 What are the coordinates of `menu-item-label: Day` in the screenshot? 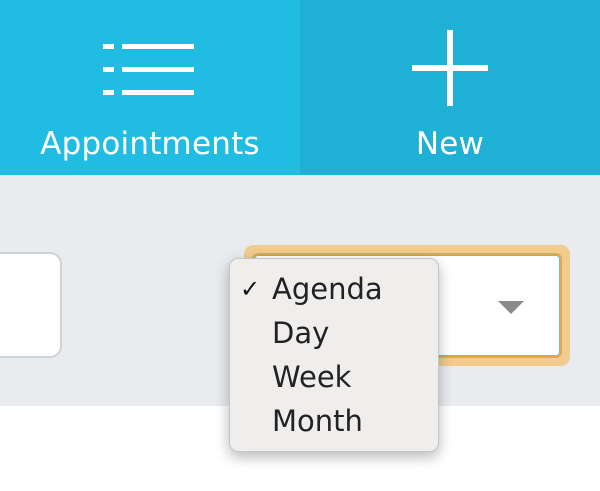 It's located at (301, 333).